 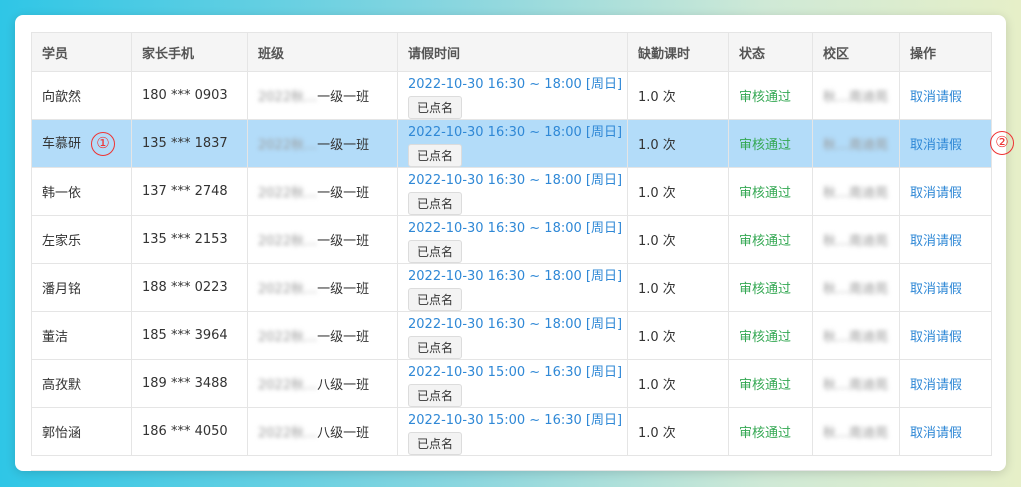 I want to click on cell-student: 郭怡涵, so click(x=81, y=431).